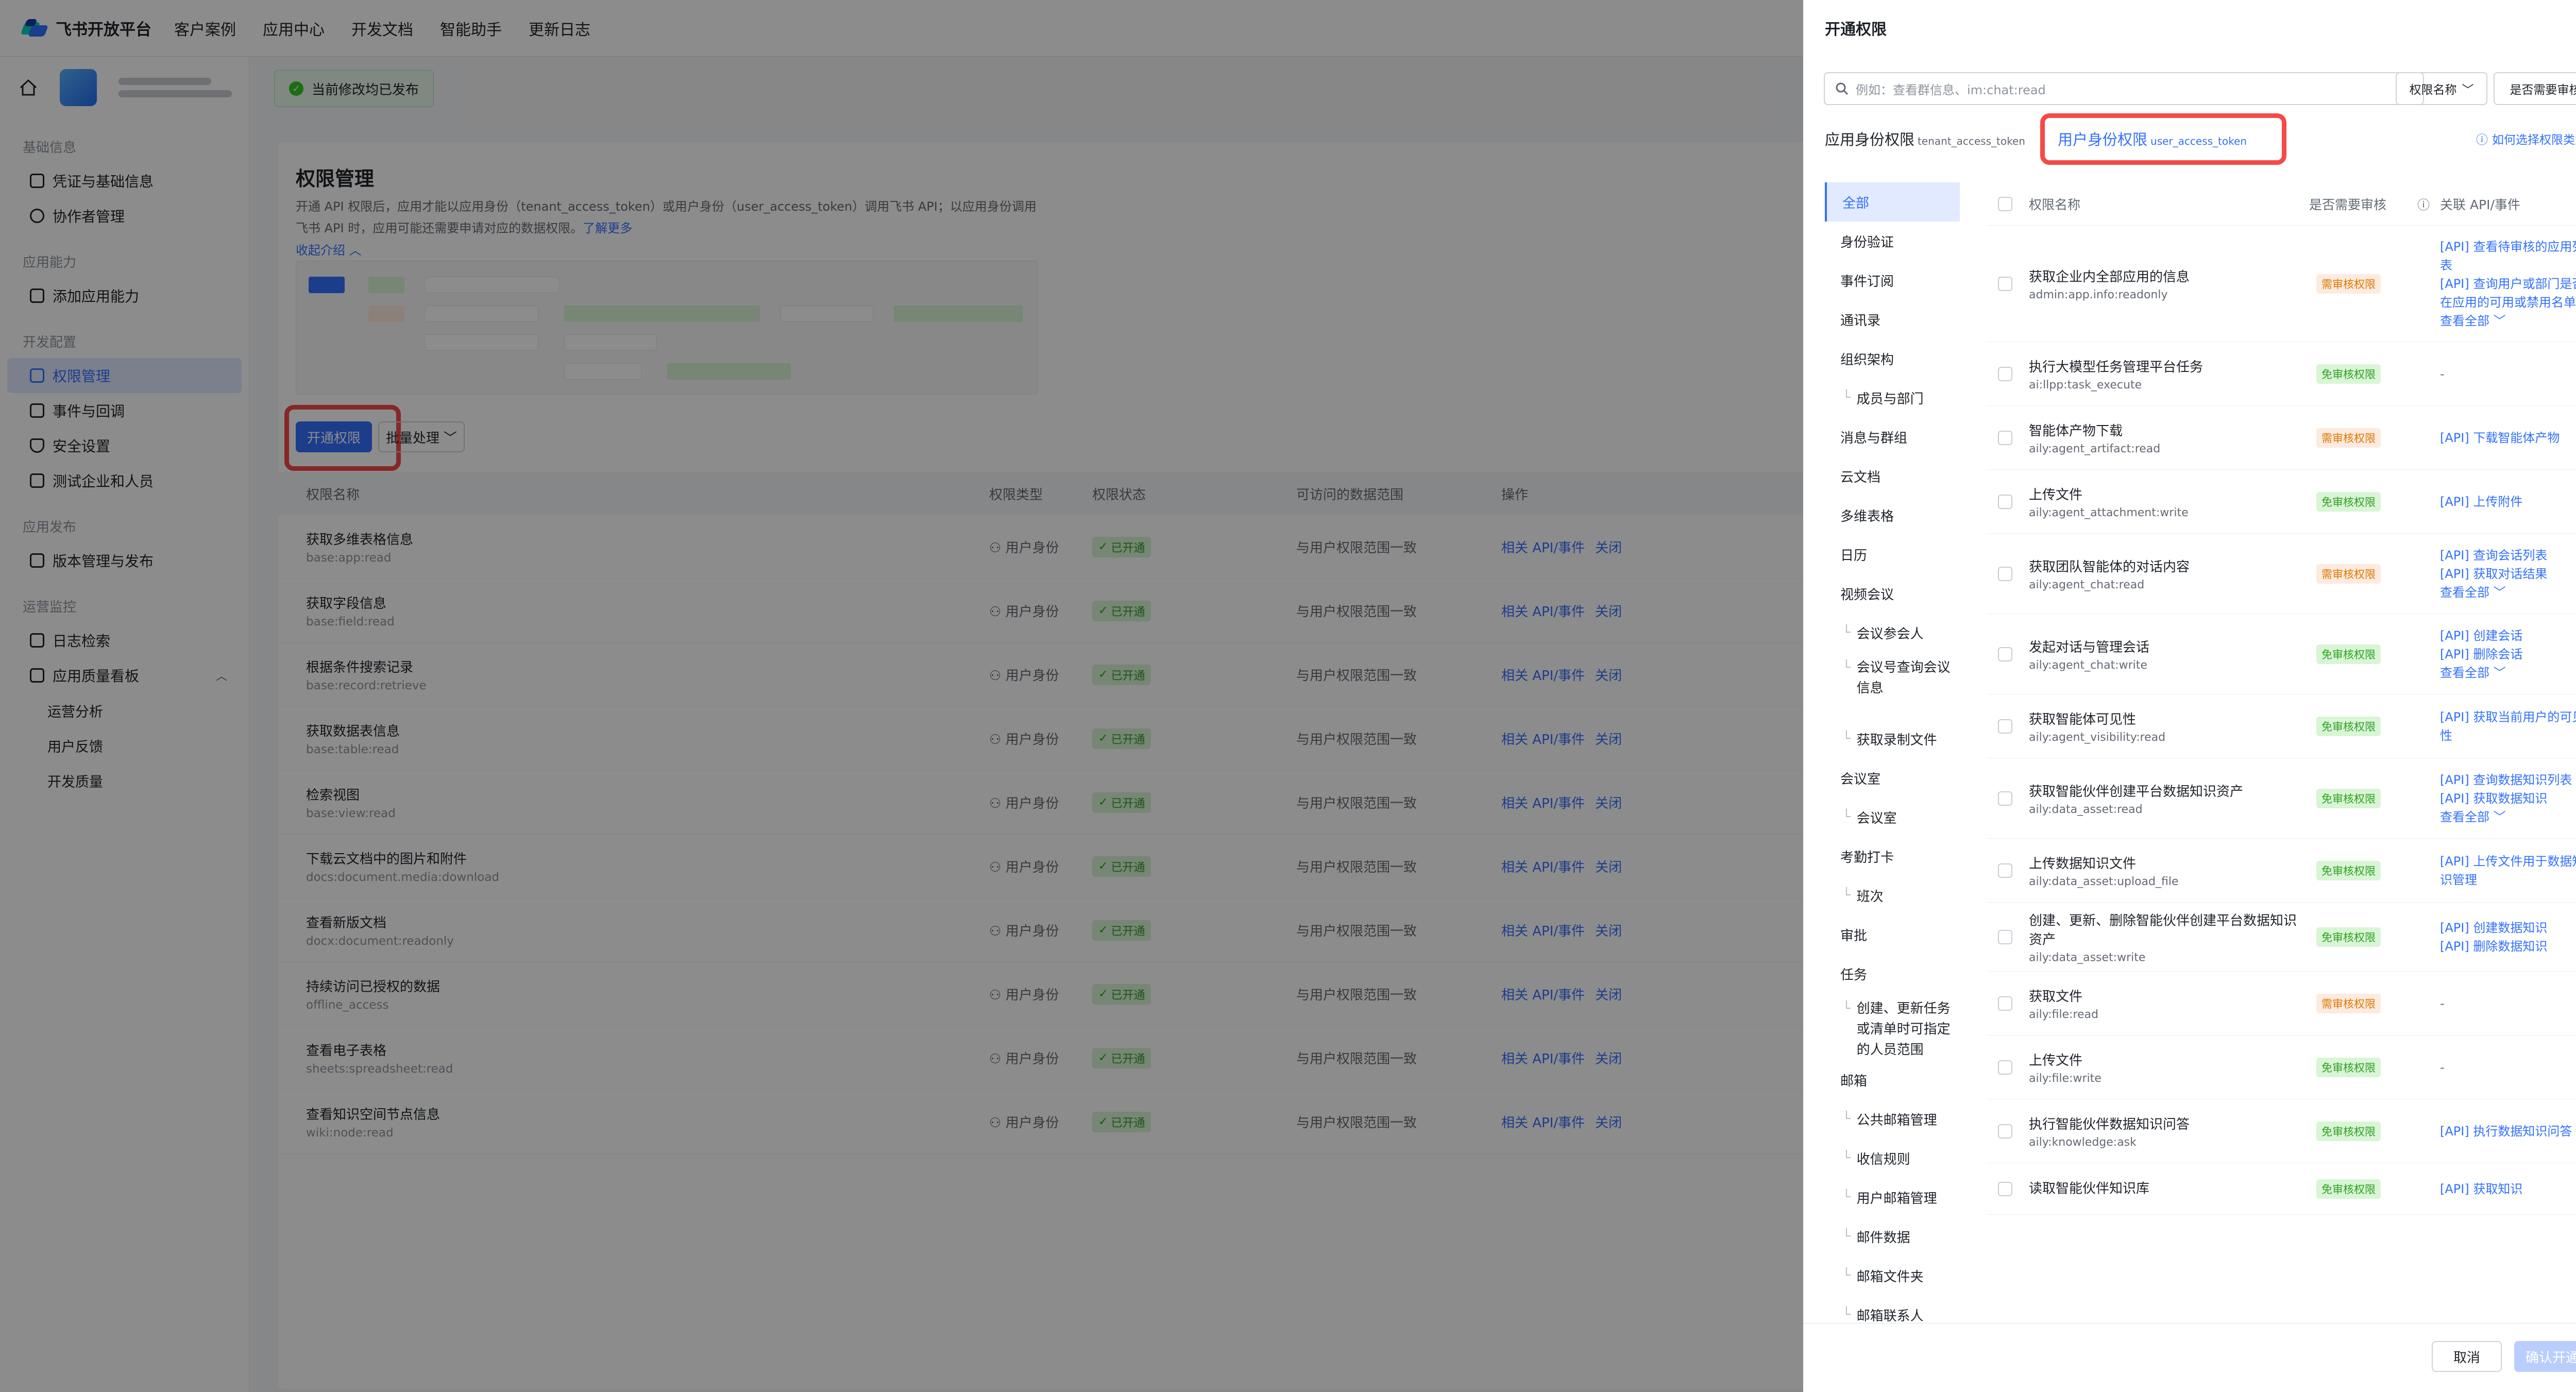 This screenshot has height=1392, width=2576. I want to click on api-link: [API] 获取数据知识, so click(2508, 798).